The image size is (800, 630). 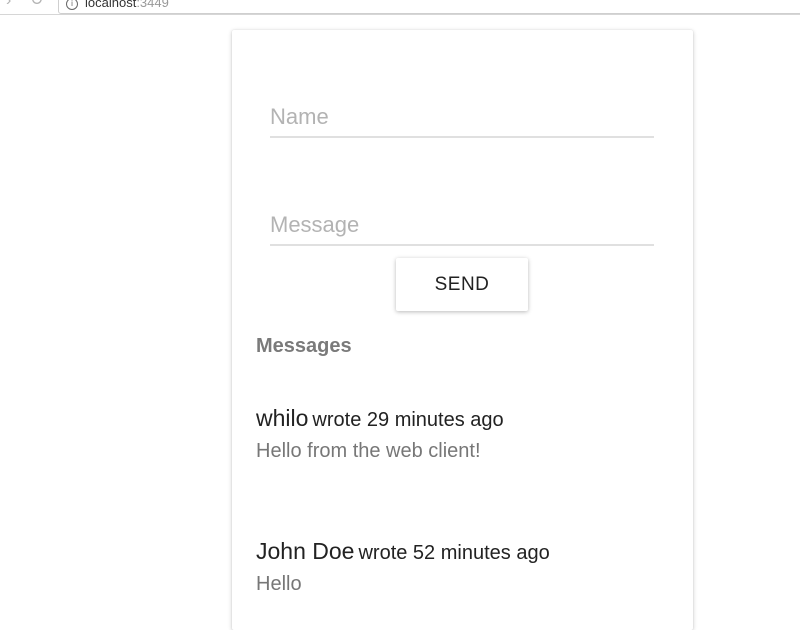 I want to click on message-meta: wrote 29 minutes ago, so click(x=408, y=420).